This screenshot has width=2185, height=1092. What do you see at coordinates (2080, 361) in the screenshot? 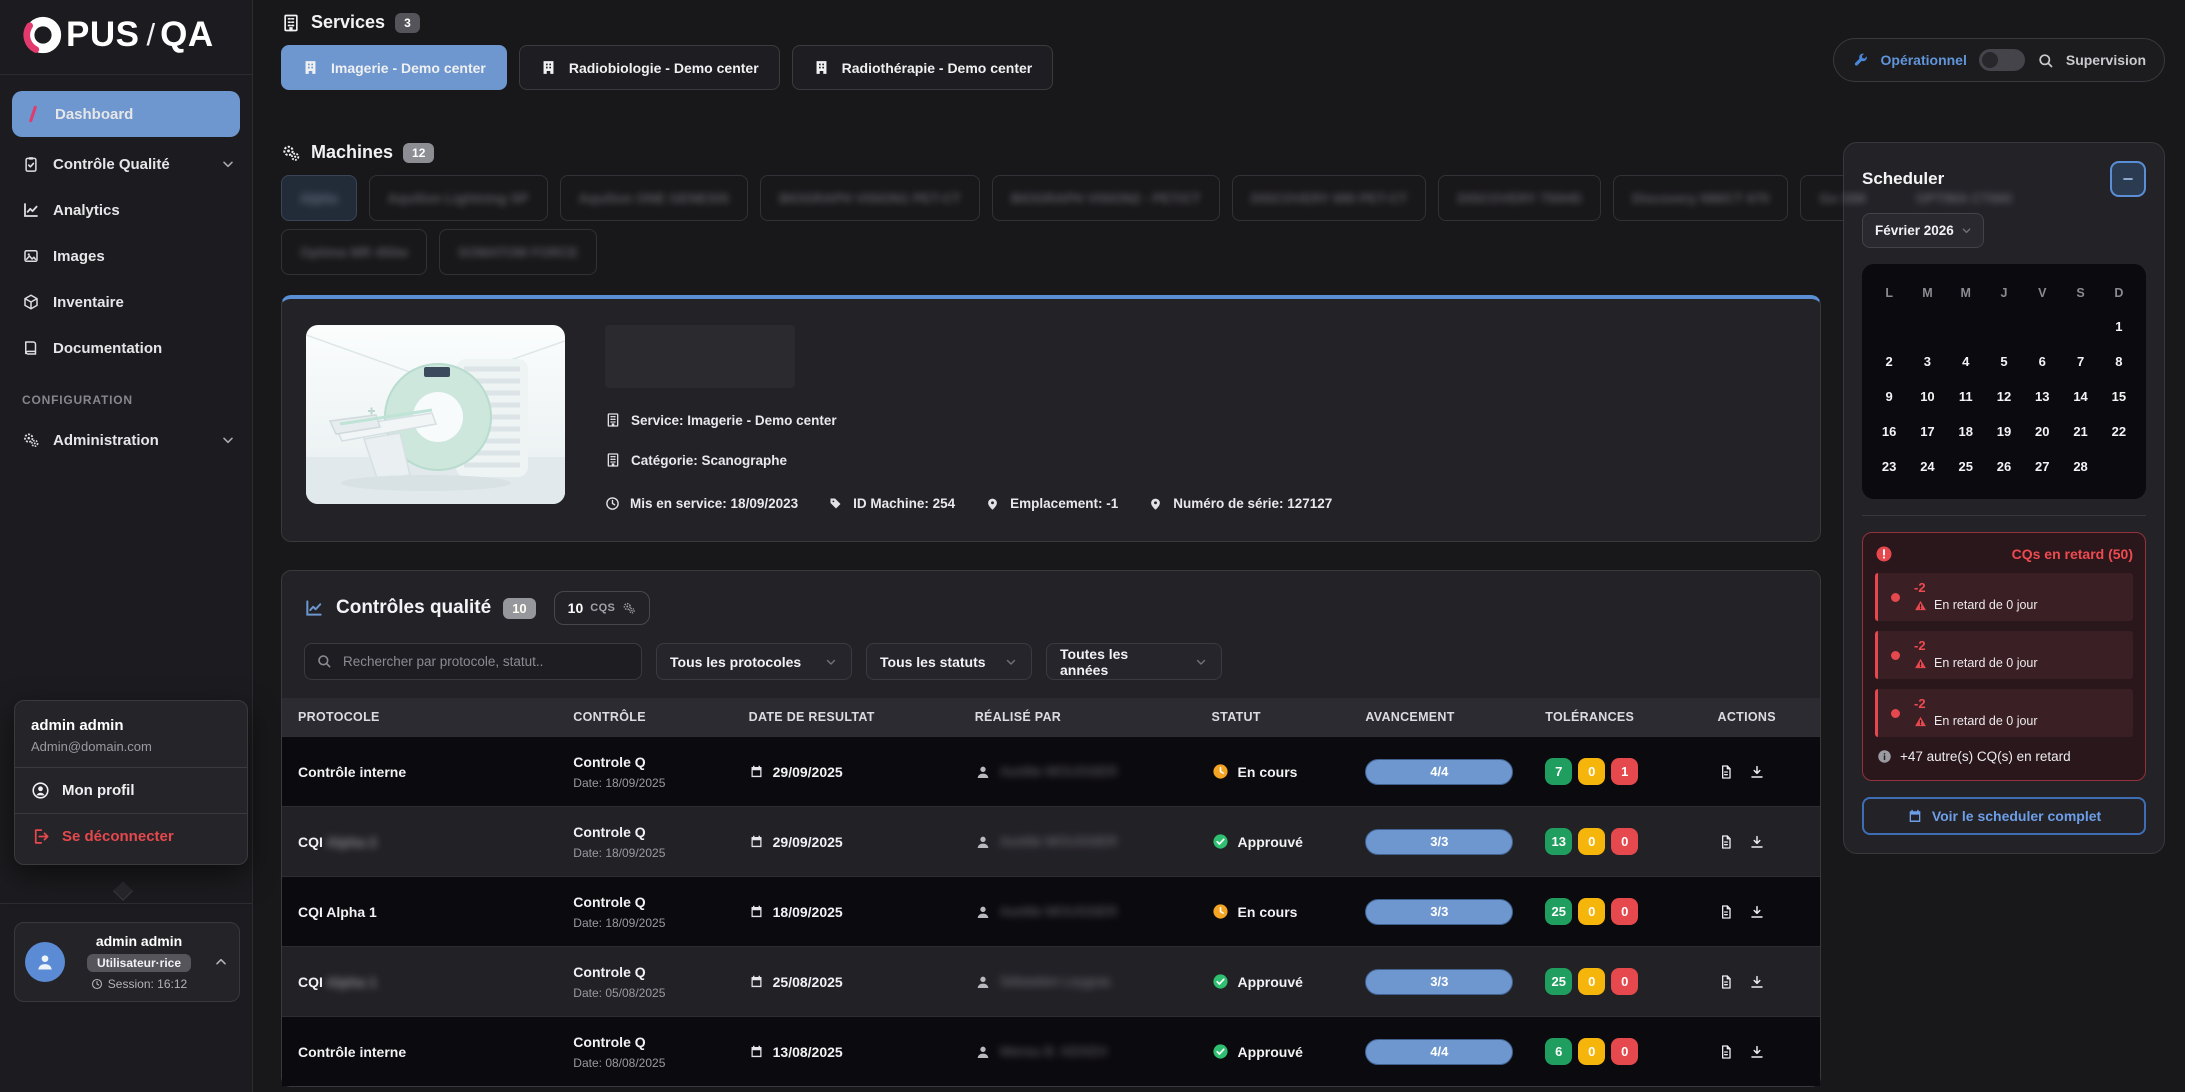
I see `calendar-day: 7` at bounding box center [2080, 361].